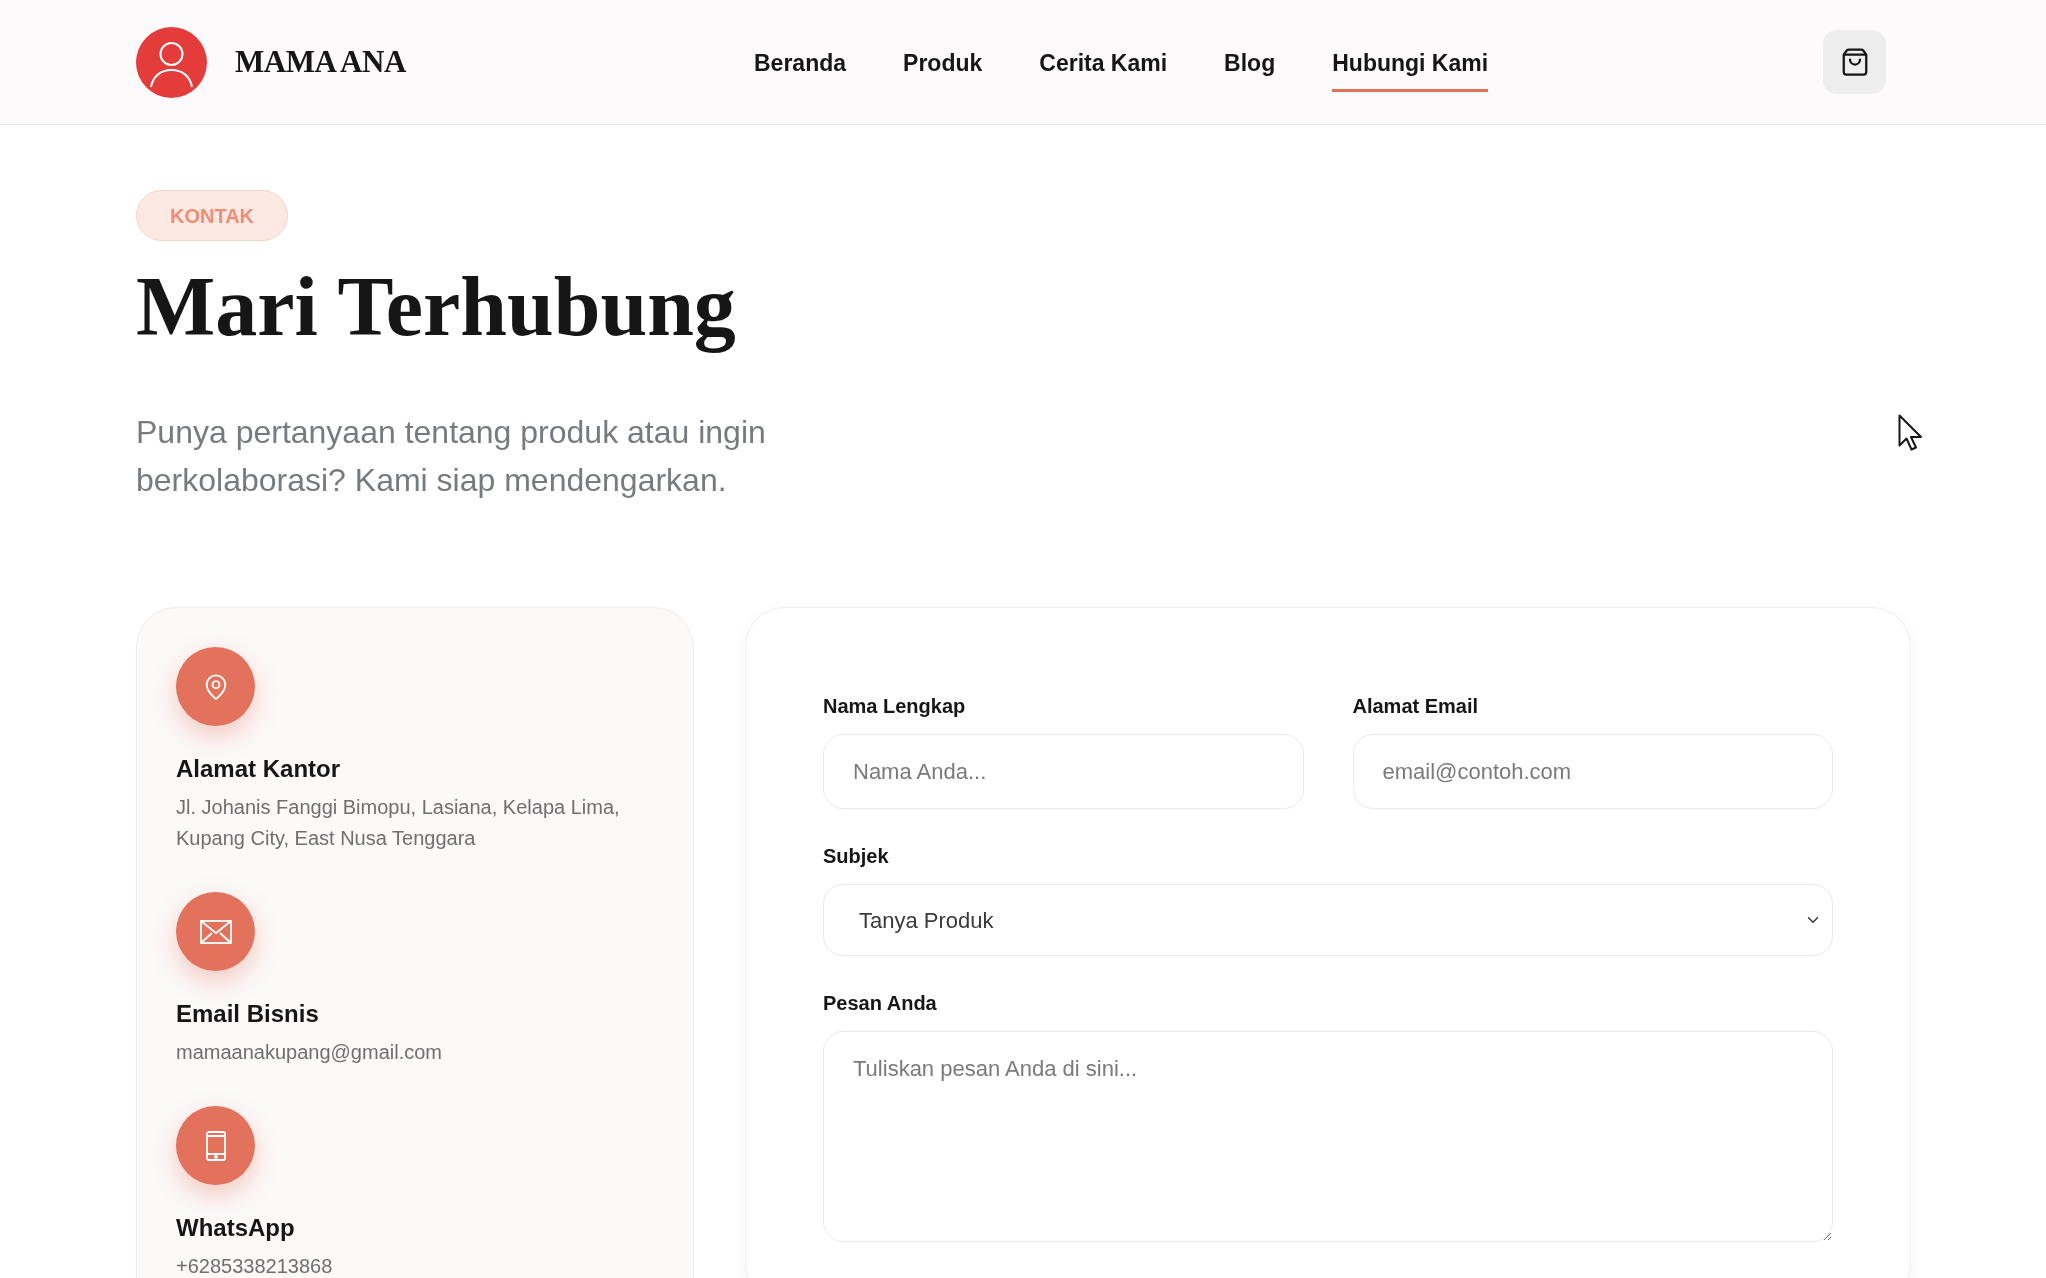 The width and height of the screenshot is (2046, 1278). What do you see at coordinates (800, 62) in the screenshot?
I see `nav-link: Beranda` at bounding box center [800, 62].